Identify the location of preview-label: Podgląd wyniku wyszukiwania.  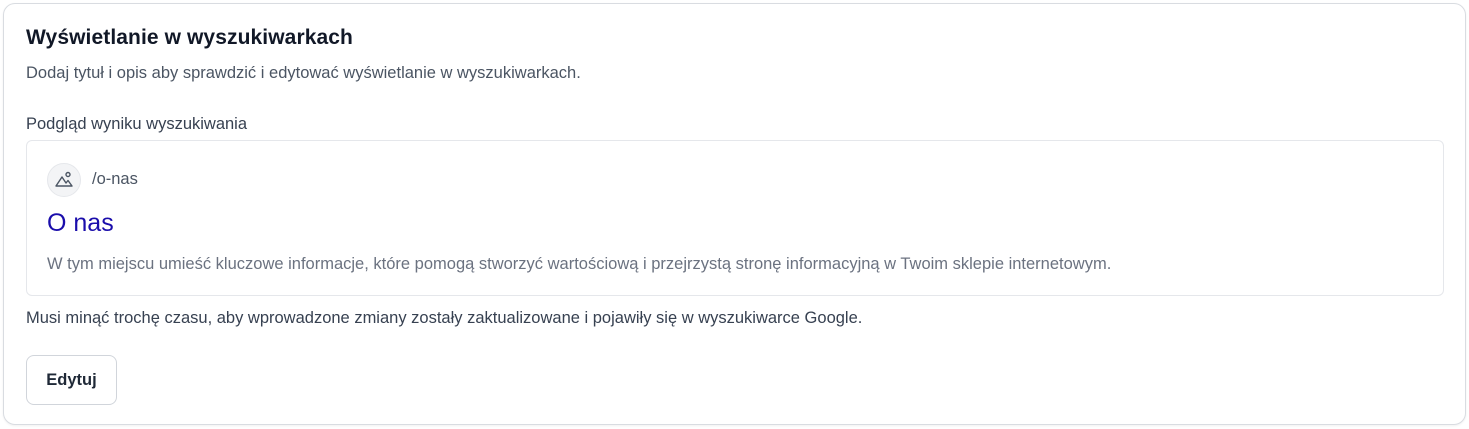
(137, 124).